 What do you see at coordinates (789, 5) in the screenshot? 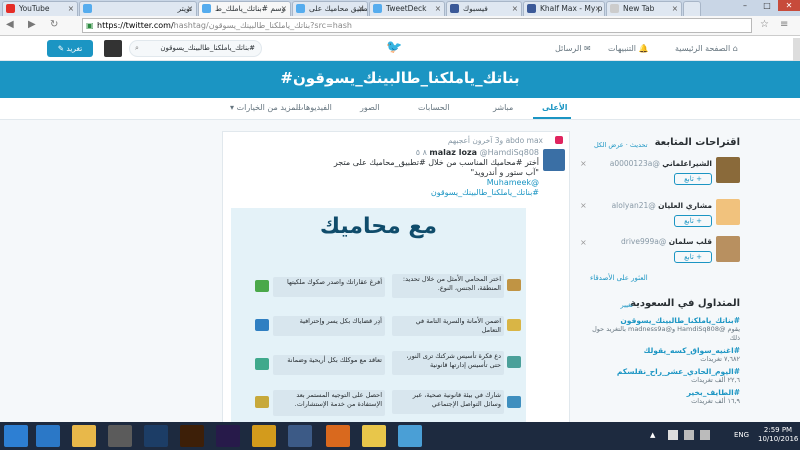
I see `close-window-button: ✕` at bounding box center [789, 5].